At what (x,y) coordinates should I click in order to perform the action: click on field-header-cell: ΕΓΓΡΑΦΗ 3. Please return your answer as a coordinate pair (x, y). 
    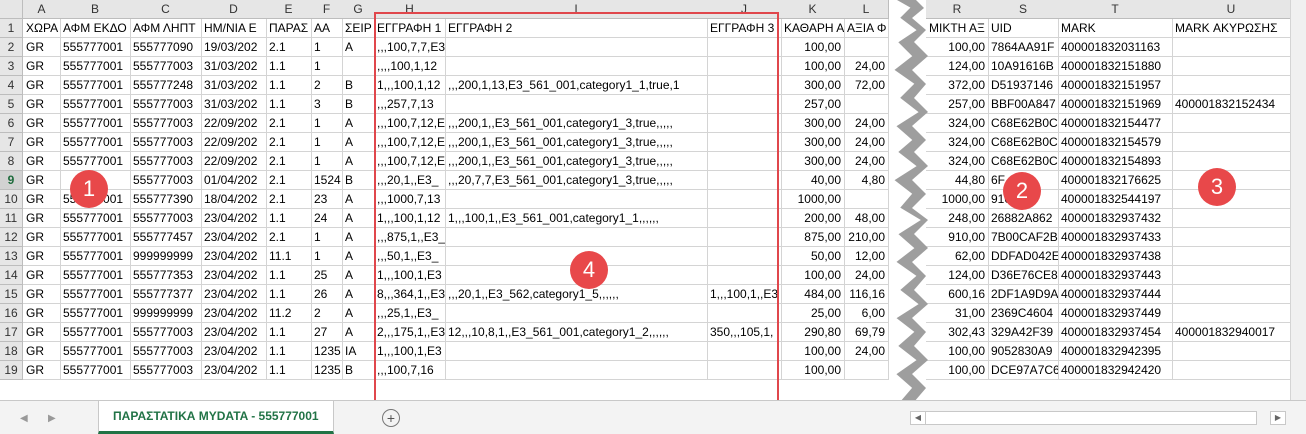
    Looking at the image, I should click on (744, 28).